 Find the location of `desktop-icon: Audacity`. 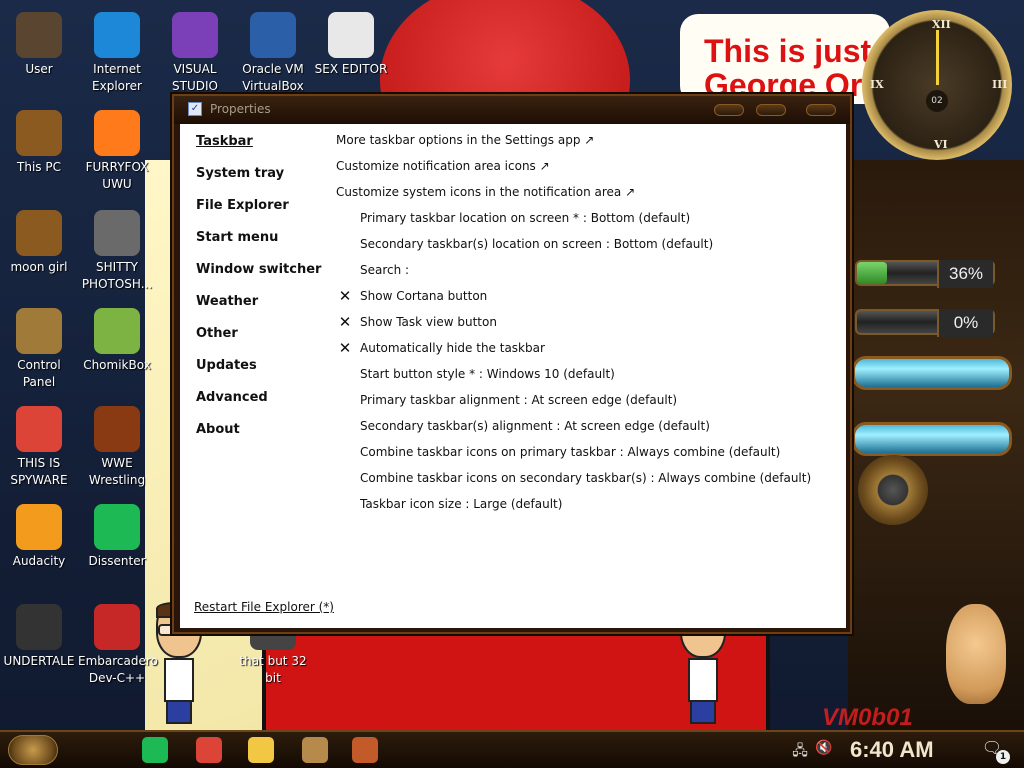

desktop-icon: Audacity is located at coordinates (39, 534).